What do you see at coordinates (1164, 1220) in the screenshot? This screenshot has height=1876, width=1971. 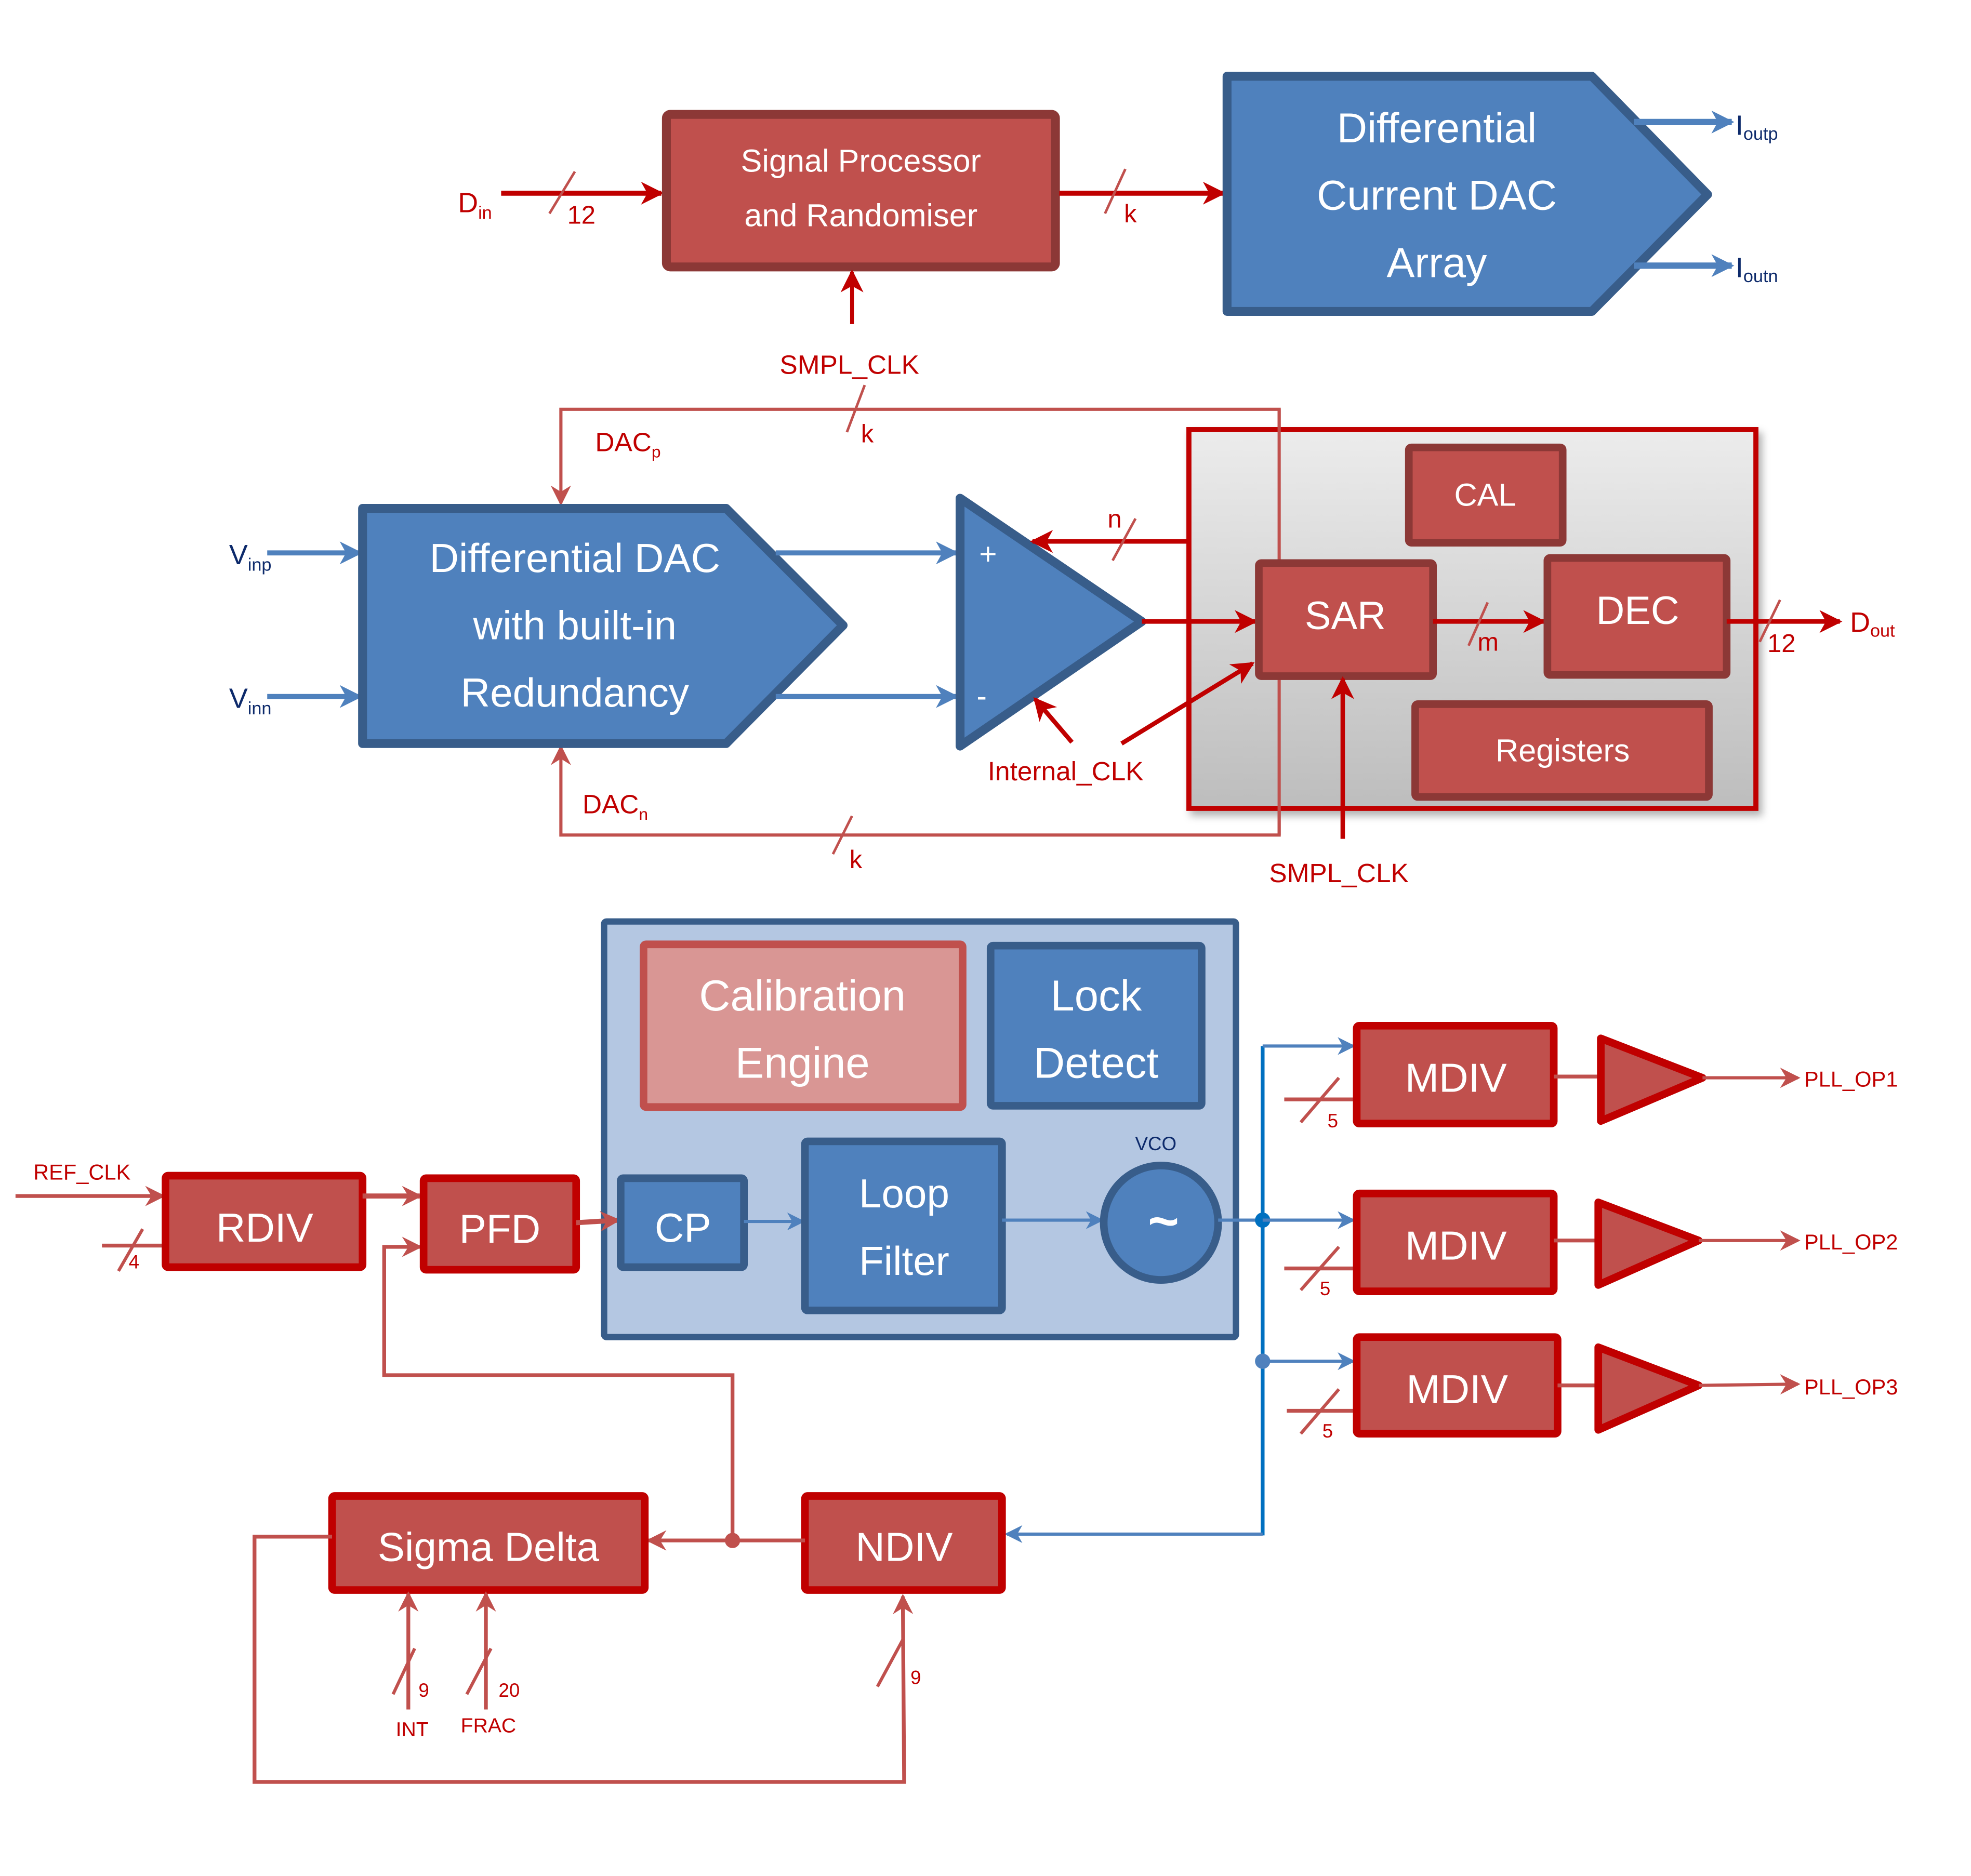 I see `vco-symbol: ~` at bounding box center [1164, 1220].